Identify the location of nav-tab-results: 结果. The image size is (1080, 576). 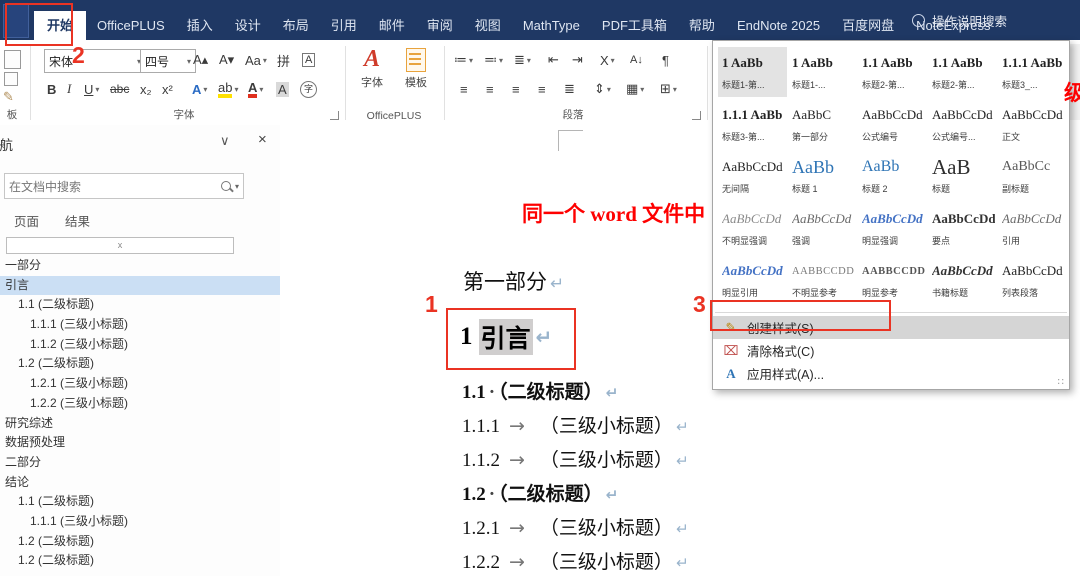
(77, 220).